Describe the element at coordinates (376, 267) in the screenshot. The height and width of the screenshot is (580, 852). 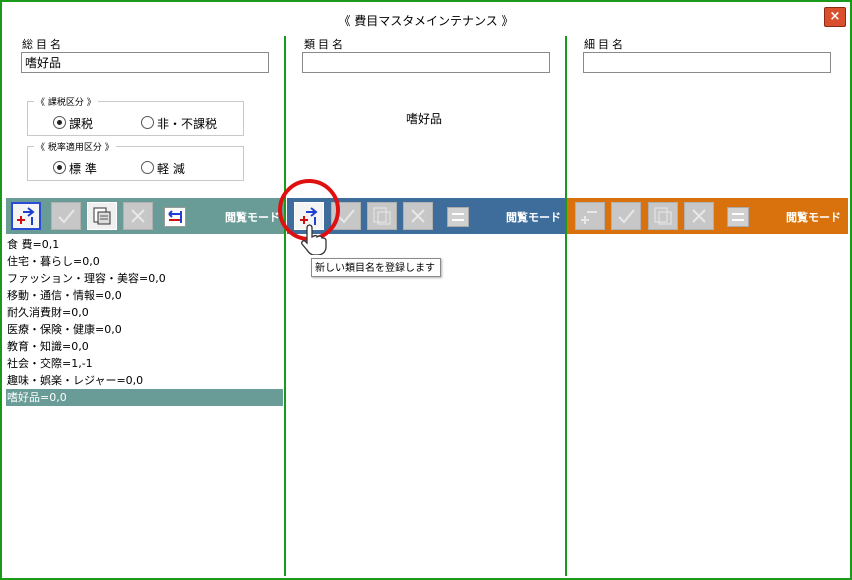
I see `tooltip: 新しい類目名を登録します` at that location.